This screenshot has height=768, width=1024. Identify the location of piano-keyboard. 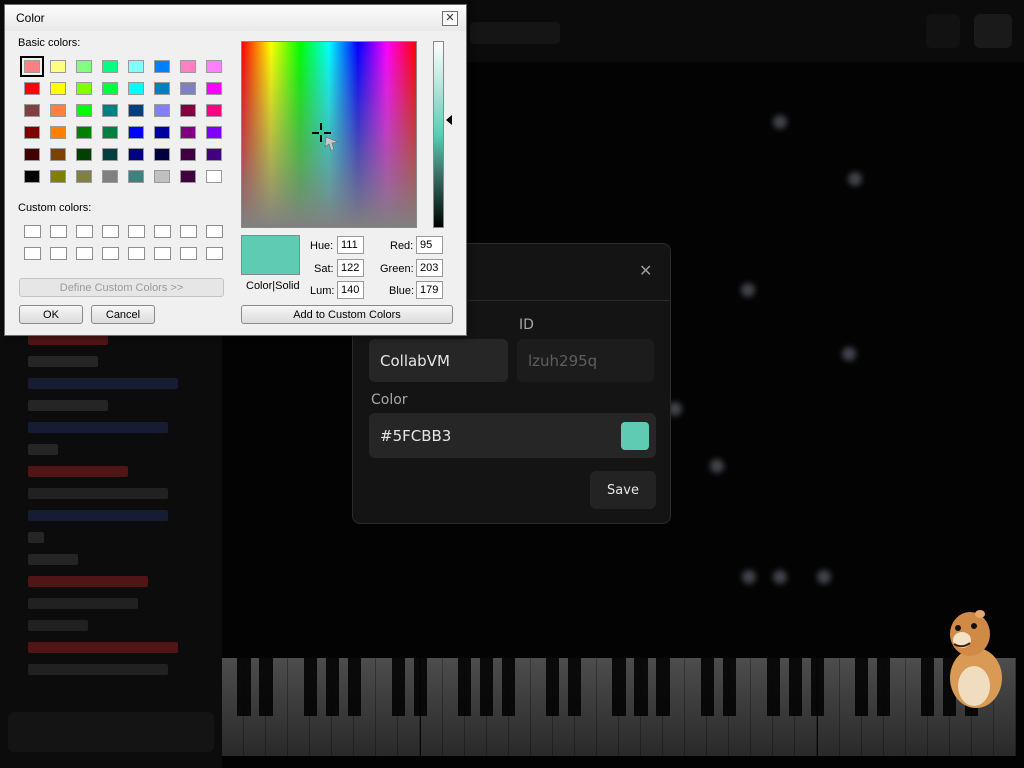
(619, 707).